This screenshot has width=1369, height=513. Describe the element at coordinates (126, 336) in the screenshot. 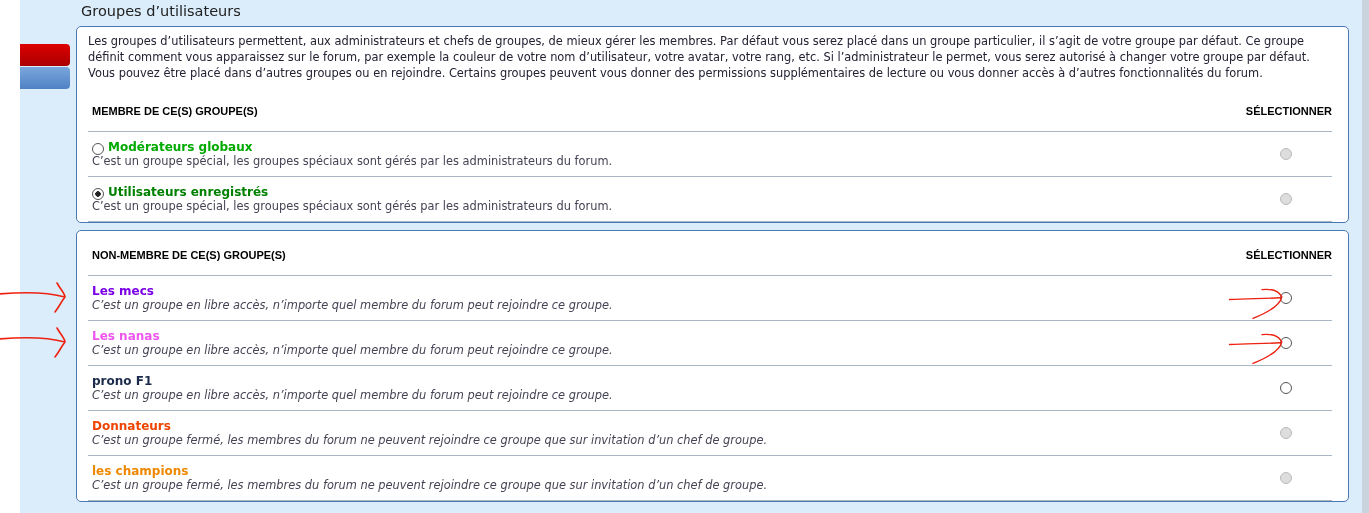

I see `group-name: Les nanas` at that location.